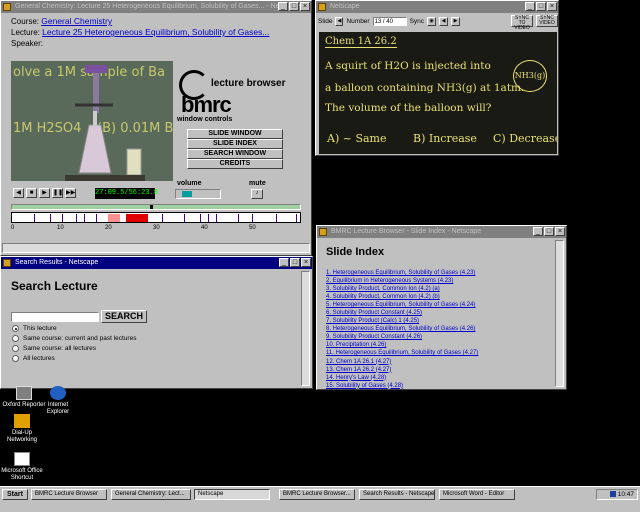 The width and height of the screenshot is (640, 512). Describe the element at coordinates (339, 21) in the screenshot. I see `prev-slide-icon: ◀` at that location.